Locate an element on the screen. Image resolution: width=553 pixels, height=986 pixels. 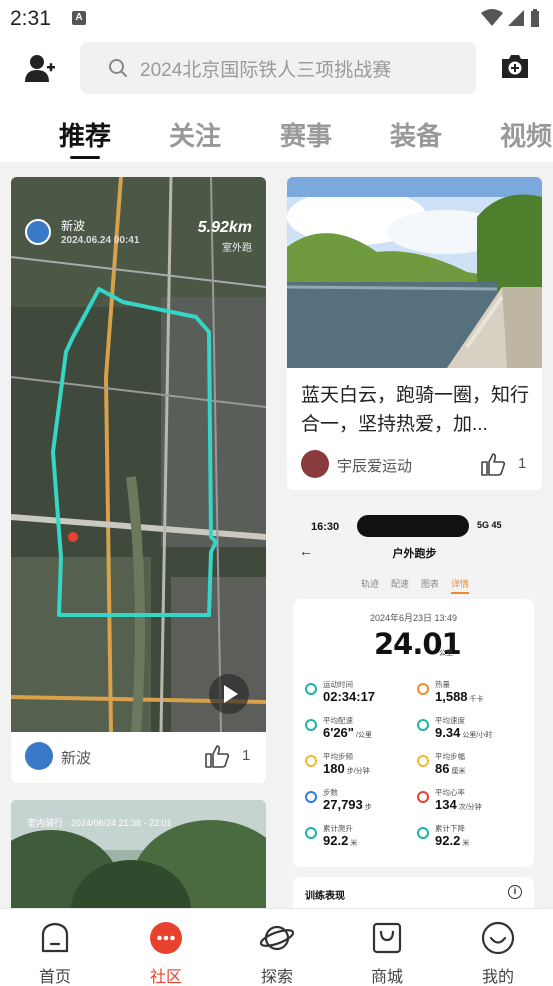
metric-unit: 米 is located at coordinates (466, 843).